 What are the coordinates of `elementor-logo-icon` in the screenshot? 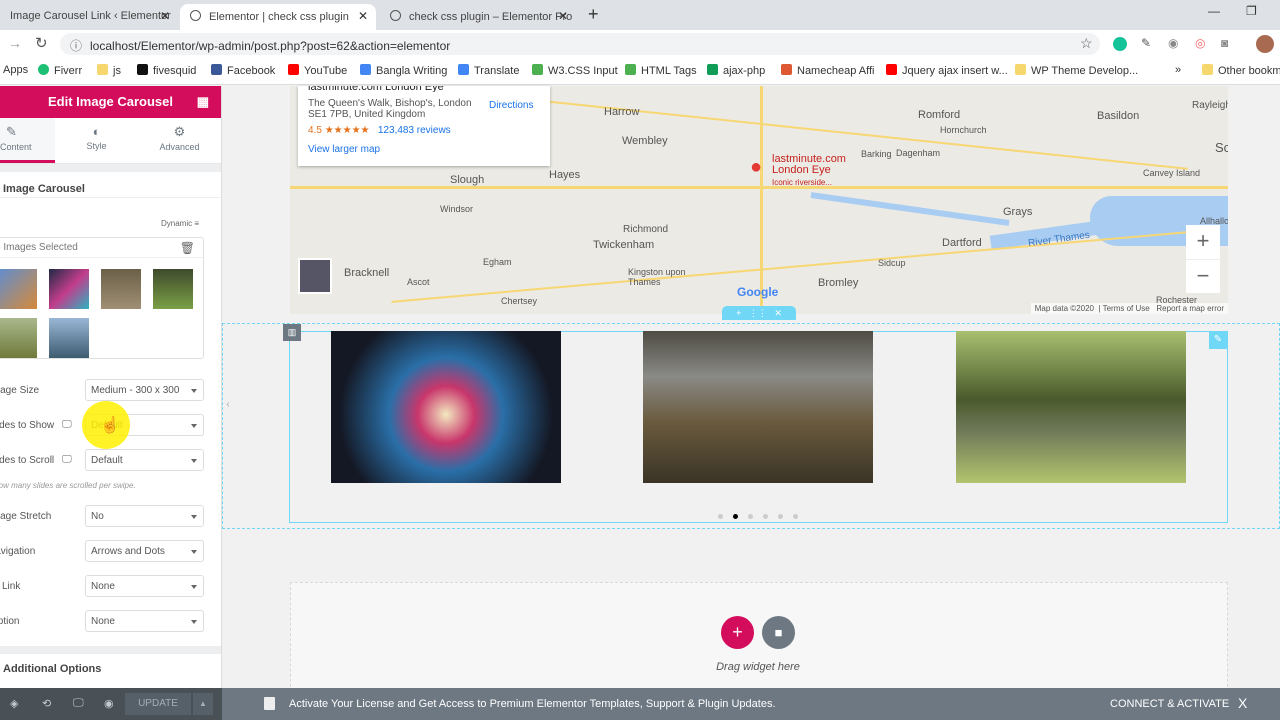 It's located at (269, 703).